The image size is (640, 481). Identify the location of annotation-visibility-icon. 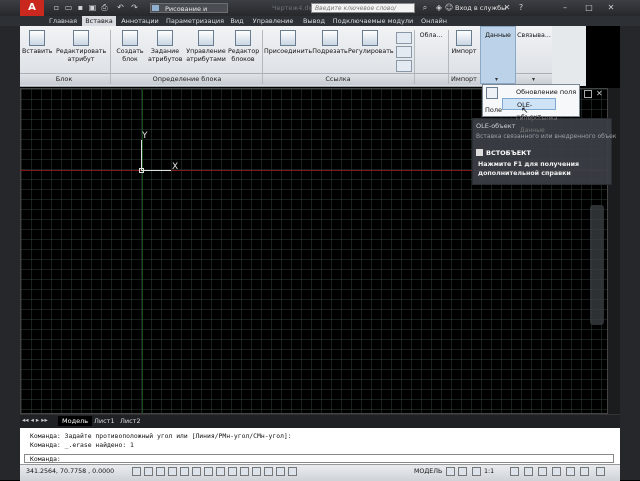
(514, 471).